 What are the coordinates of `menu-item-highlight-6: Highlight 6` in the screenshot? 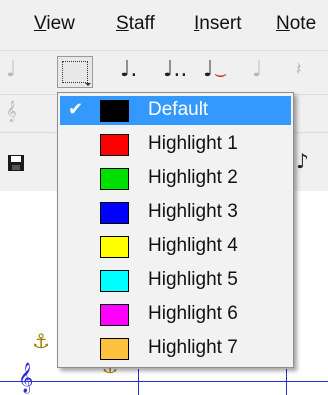 It's located at (175, 314).